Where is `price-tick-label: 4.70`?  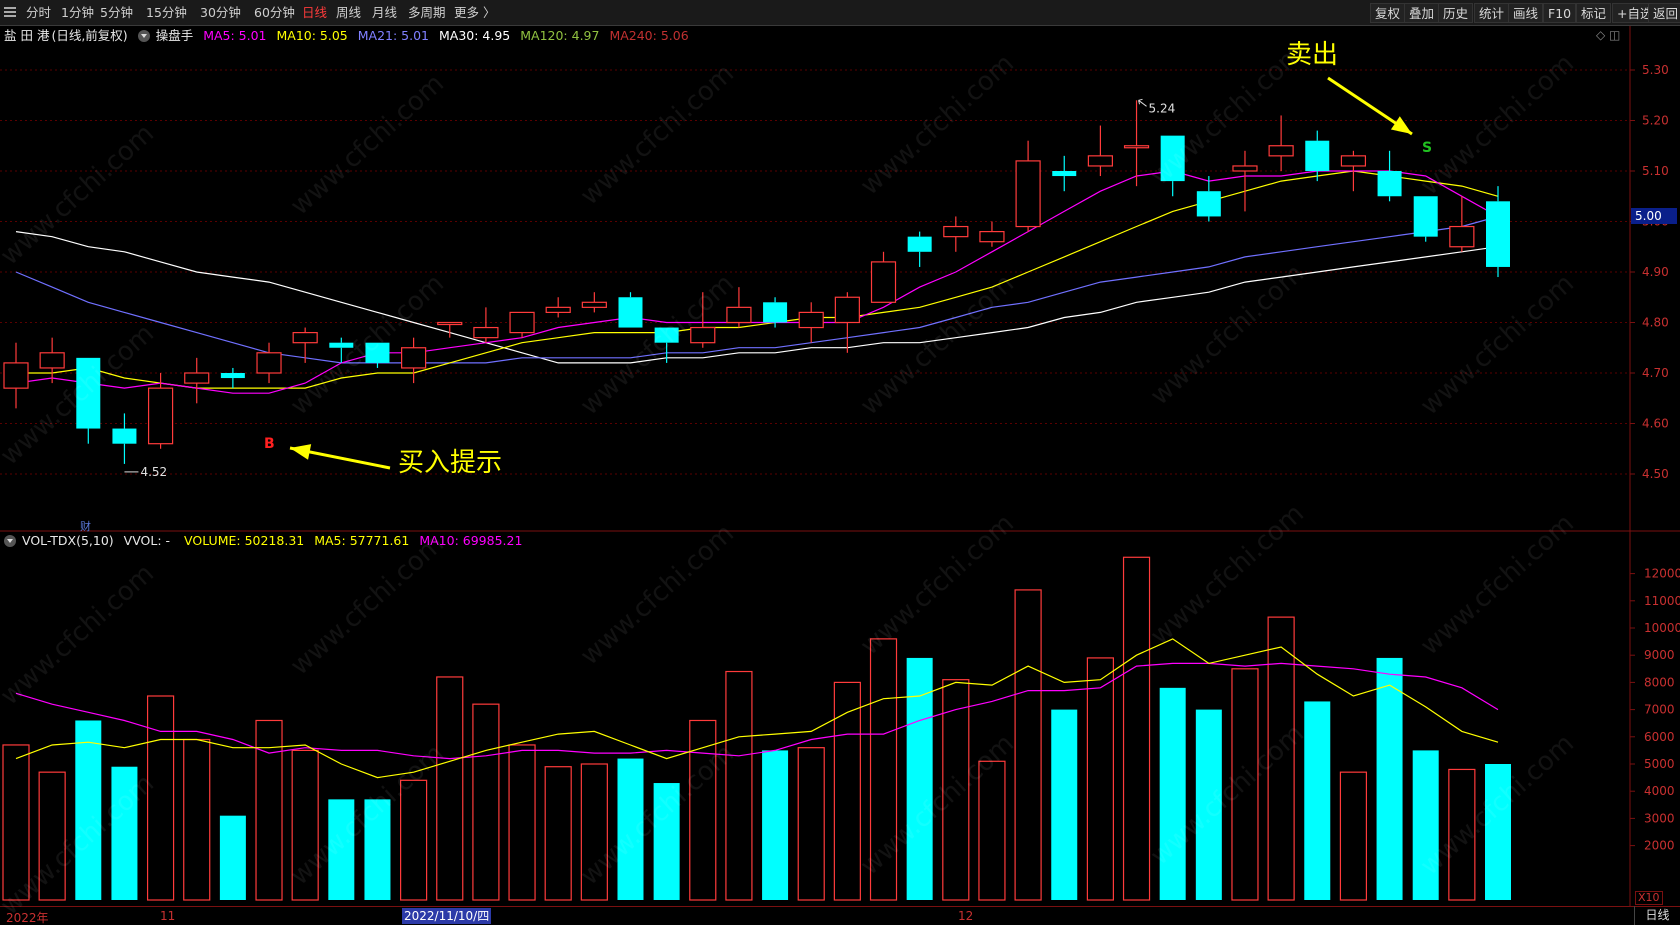 price-tick-label: 4.70 is located at coordinates (1655, 373).